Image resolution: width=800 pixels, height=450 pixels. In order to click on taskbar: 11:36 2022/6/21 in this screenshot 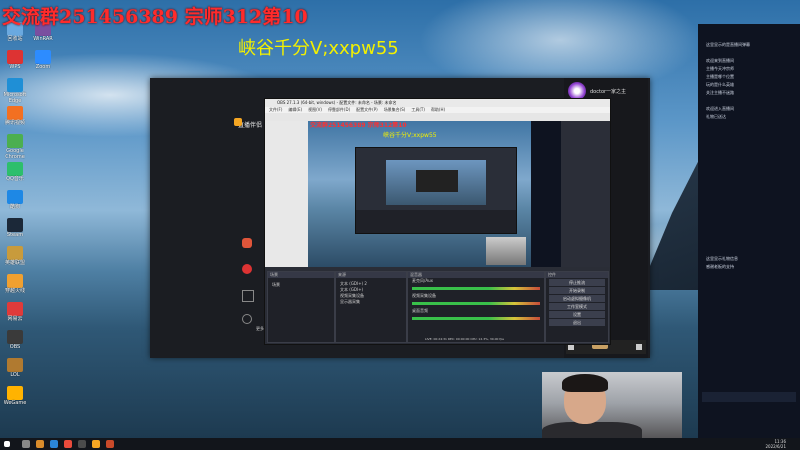, I will do `click(400, 444)`.